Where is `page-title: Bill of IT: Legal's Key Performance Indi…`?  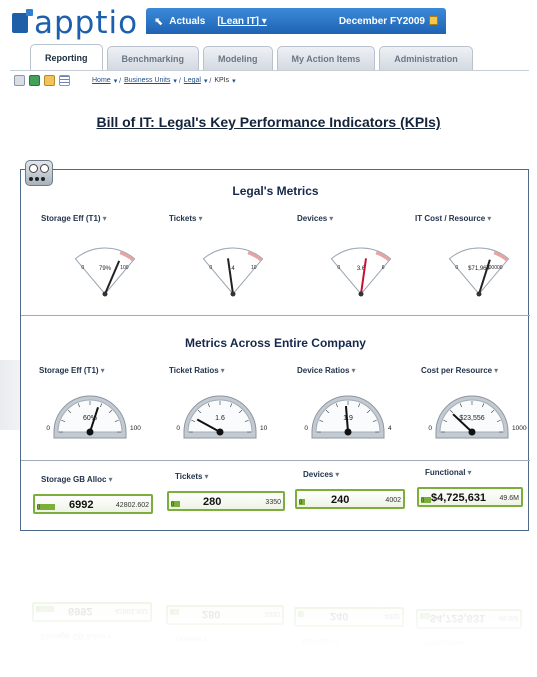 page-title: Bill of IT: Legal's Key Performance Indi… is located at coordinates (268, 122).